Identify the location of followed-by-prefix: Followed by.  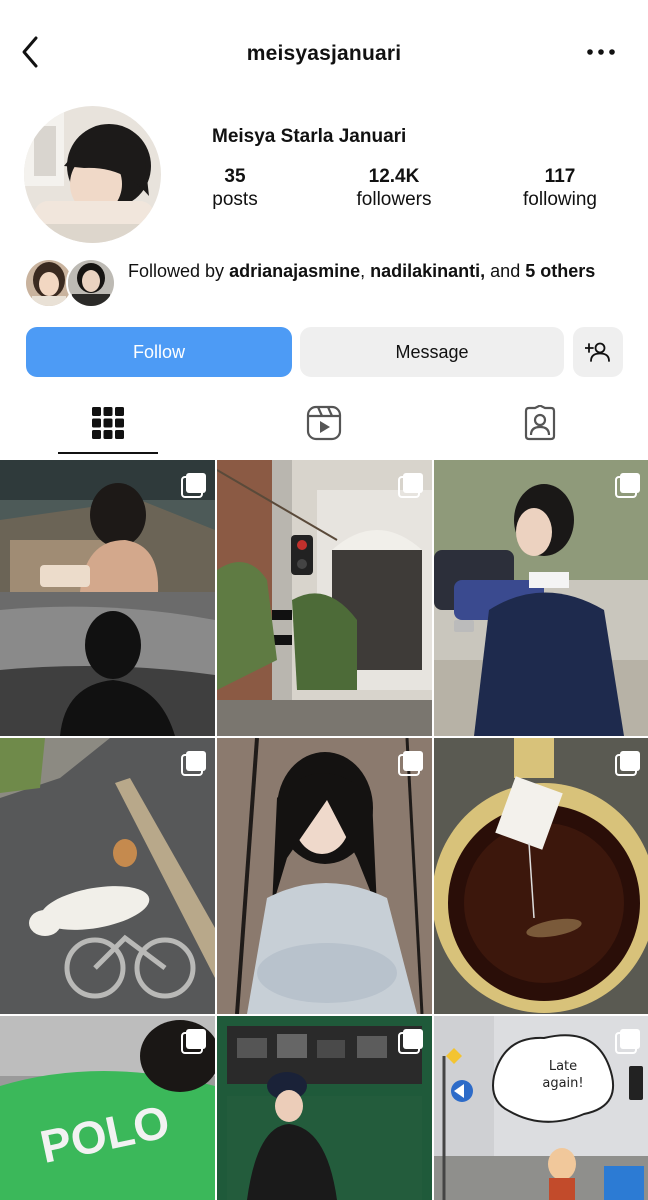
(179, 271).